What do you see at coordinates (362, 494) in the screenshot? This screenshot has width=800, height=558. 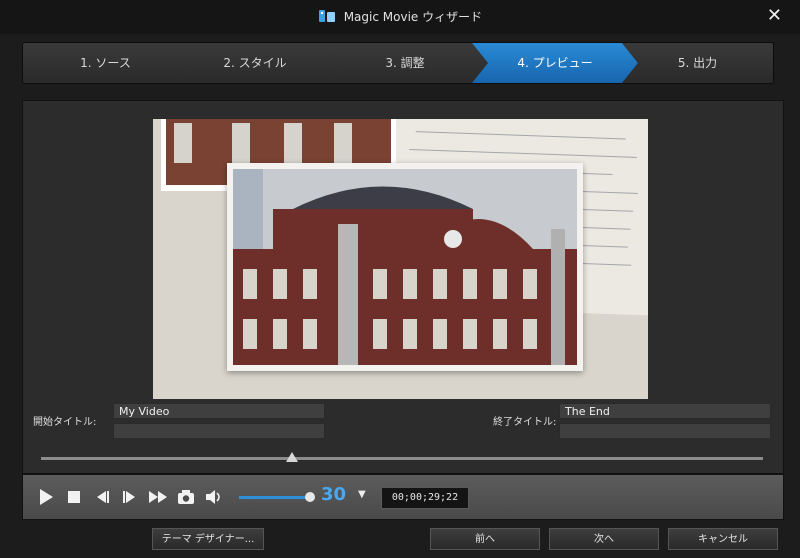 I see `fps-dropdown-icon: ▼` at bounding box center [362, 494].